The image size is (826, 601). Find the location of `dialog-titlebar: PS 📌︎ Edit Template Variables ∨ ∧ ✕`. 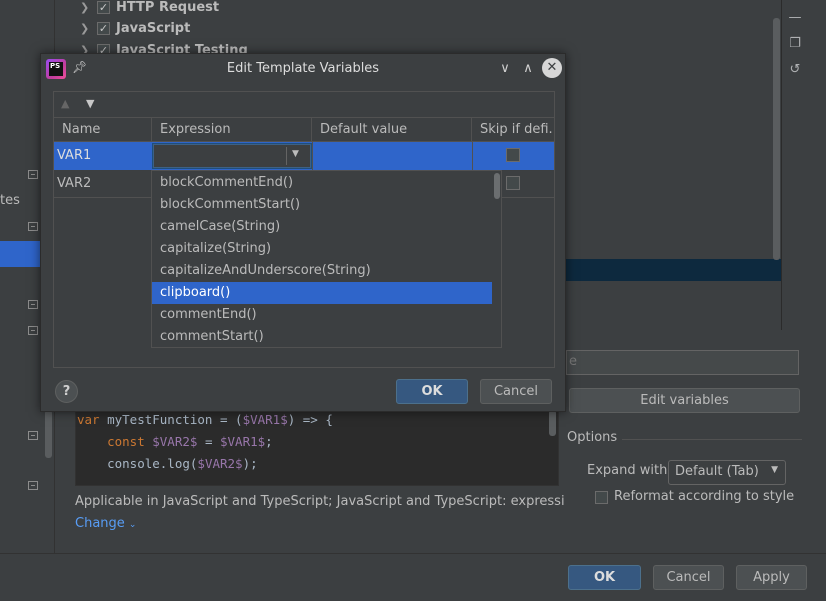

dialog-titlebar: PS 📌︎ Edit Template Variables ∨ ∧ ✕ is located at coordinates (303, 69).